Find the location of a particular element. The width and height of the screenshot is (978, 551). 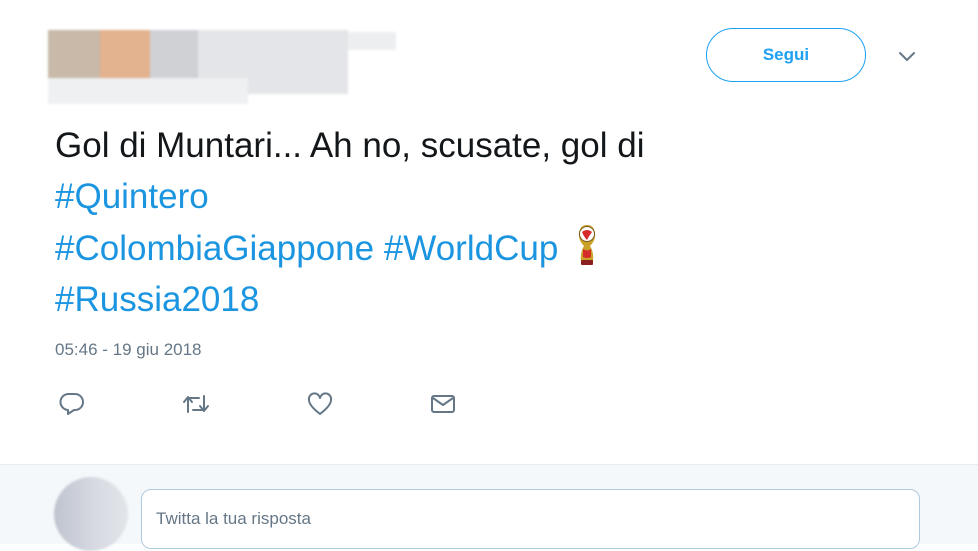

like-icon is located at coordinates (320, 403).